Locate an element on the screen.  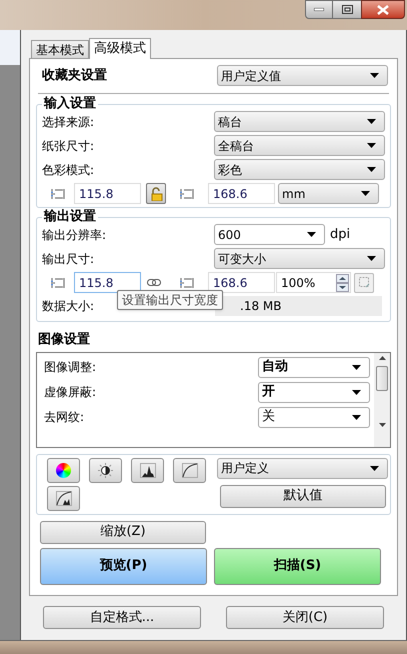
favorites-label: 收藏夹设置 is located at coordinates (74, 75).